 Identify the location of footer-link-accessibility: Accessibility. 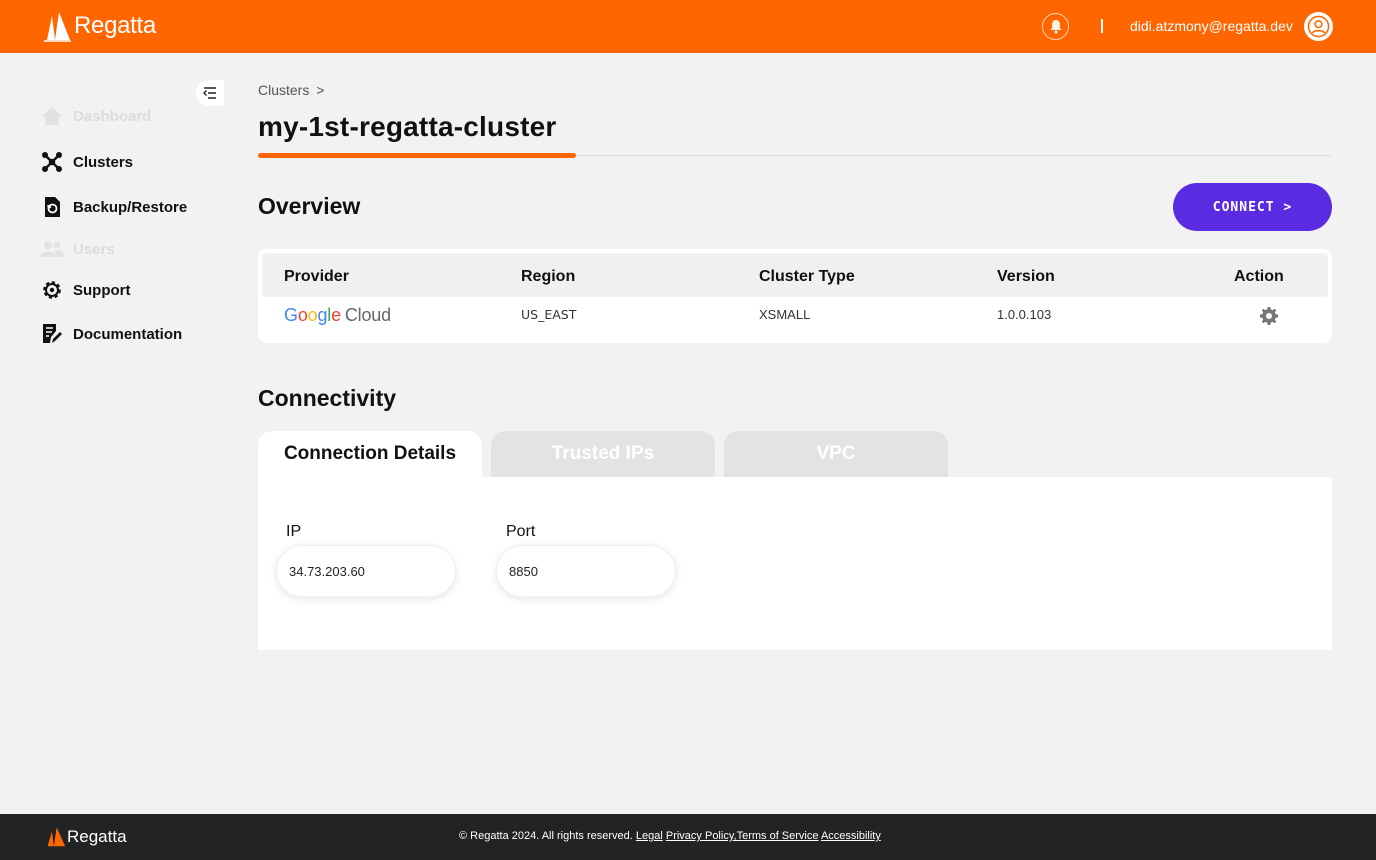
(851, 836).